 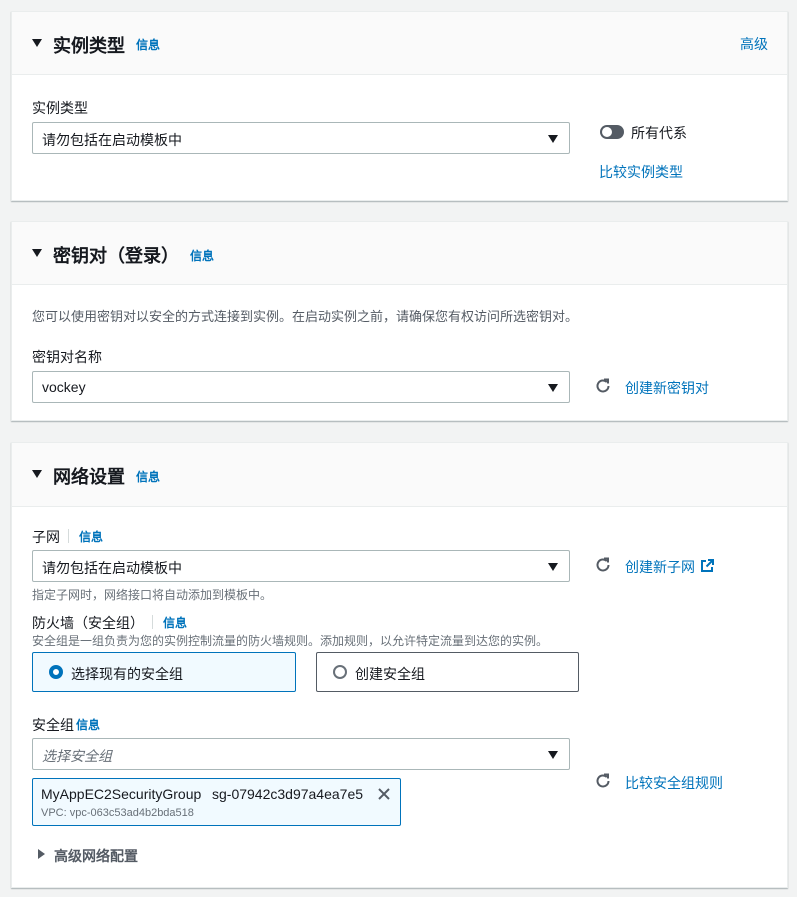 What do you see at coordinates (96, 856) in the screenshot?
I see `advanced-network-config-toggle: 高级网络配置` at bounding box center [96, 856].